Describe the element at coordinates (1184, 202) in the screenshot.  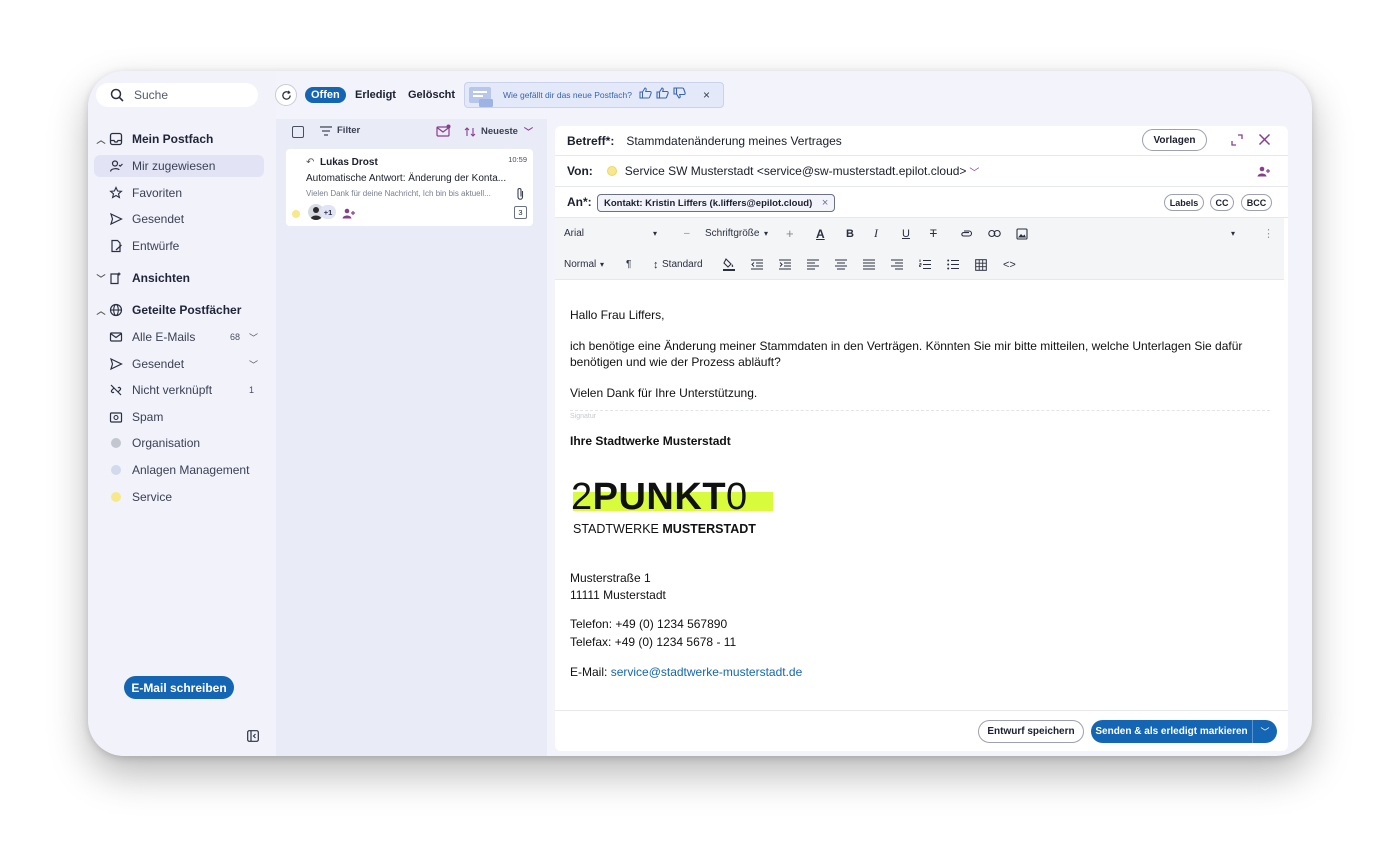
I see `labels-button: Labels` at that location.